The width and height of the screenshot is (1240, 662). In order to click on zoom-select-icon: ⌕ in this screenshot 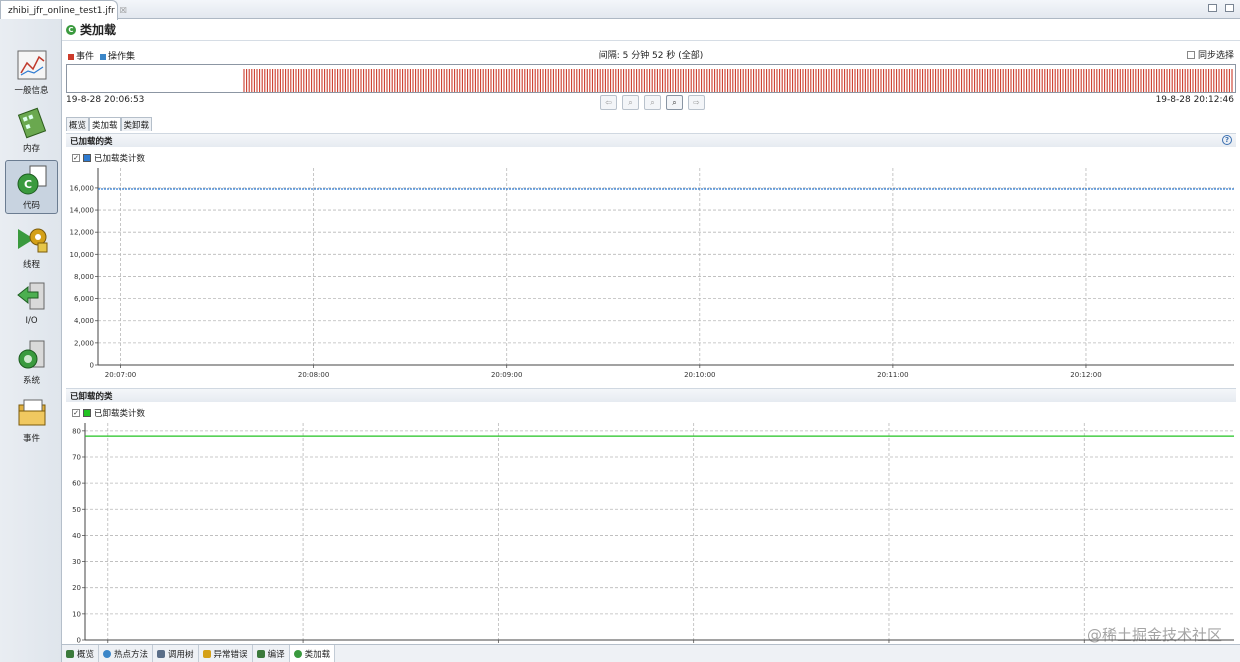, I will do `click(674, 102)`.